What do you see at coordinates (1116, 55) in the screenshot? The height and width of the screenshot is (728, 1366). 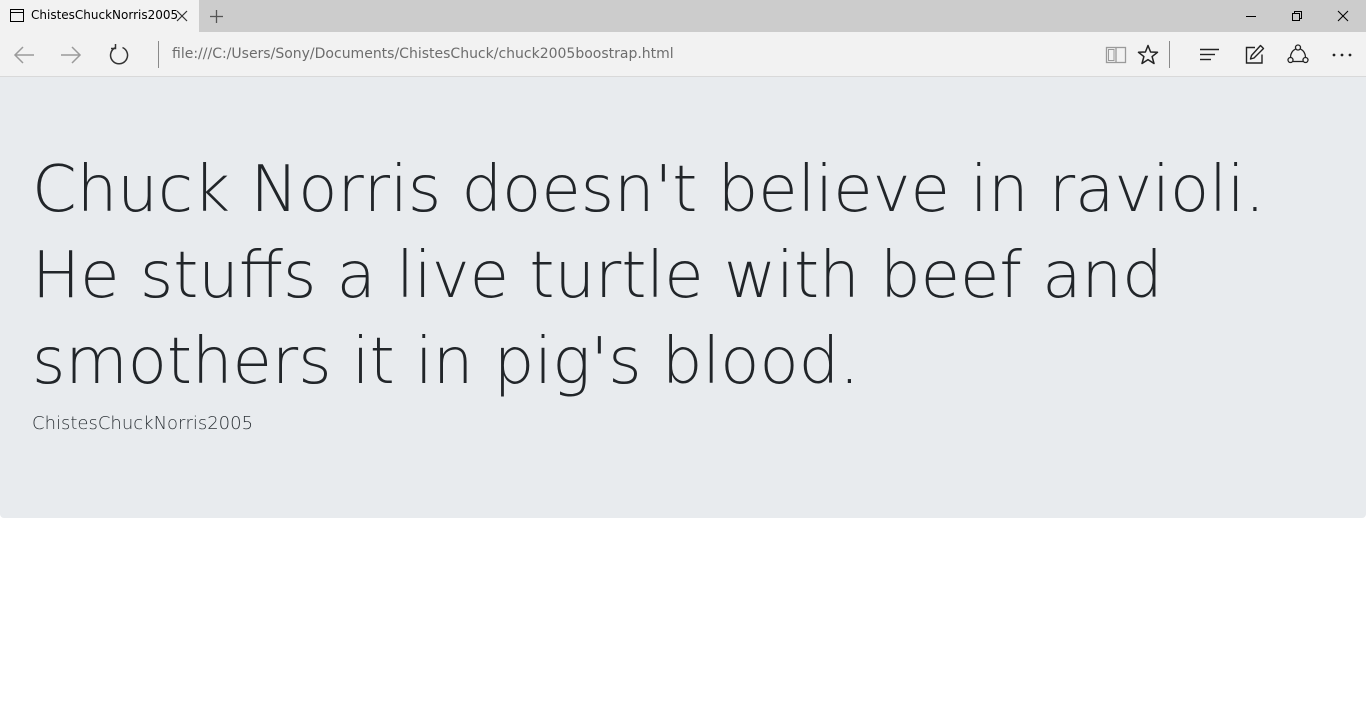 I see `reading-view-book-icon` at bounding box center [1116, 55].